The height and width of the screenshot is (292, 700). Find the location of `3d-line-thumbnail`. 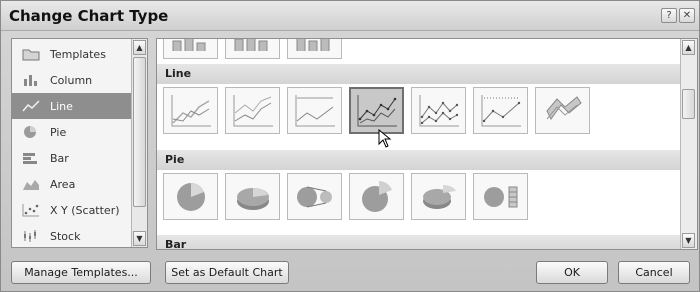

3d-line-thumbnail is located at coordinates (562, 110).